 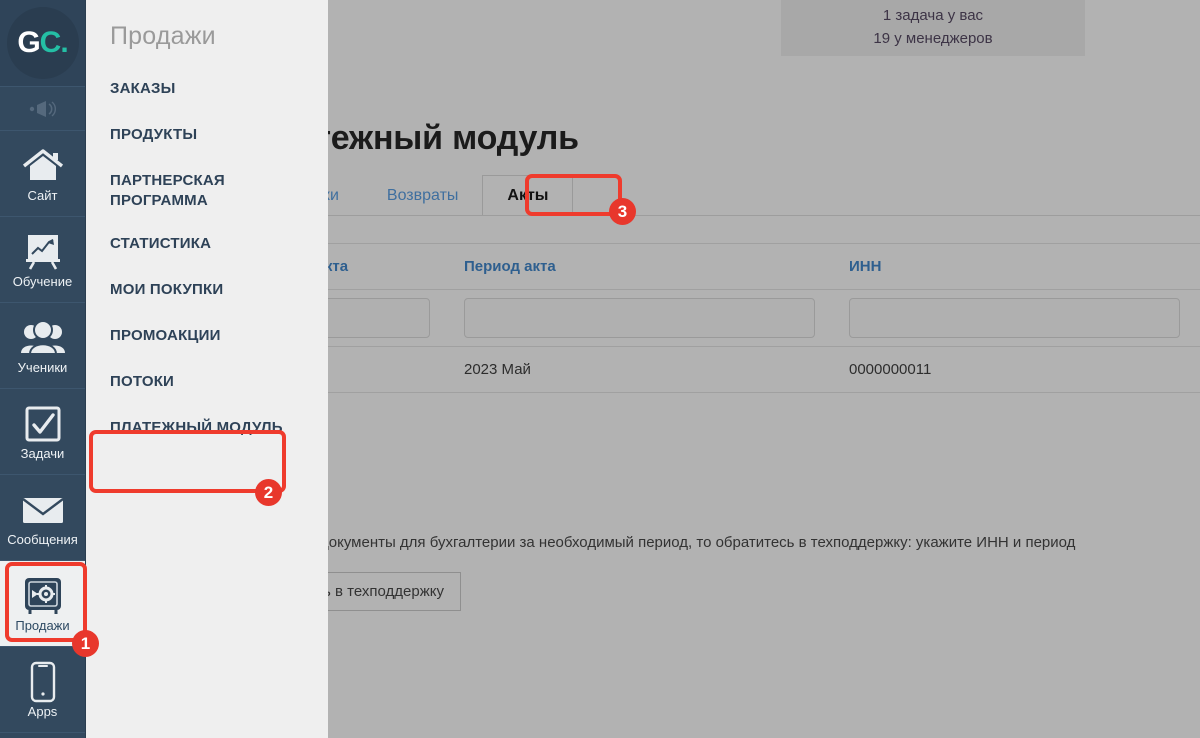 What do you see at coordinates (42, 195) in the screenshot?
I see `sidebar-item-label-site: Сайт` at bounding box center [42, 195].